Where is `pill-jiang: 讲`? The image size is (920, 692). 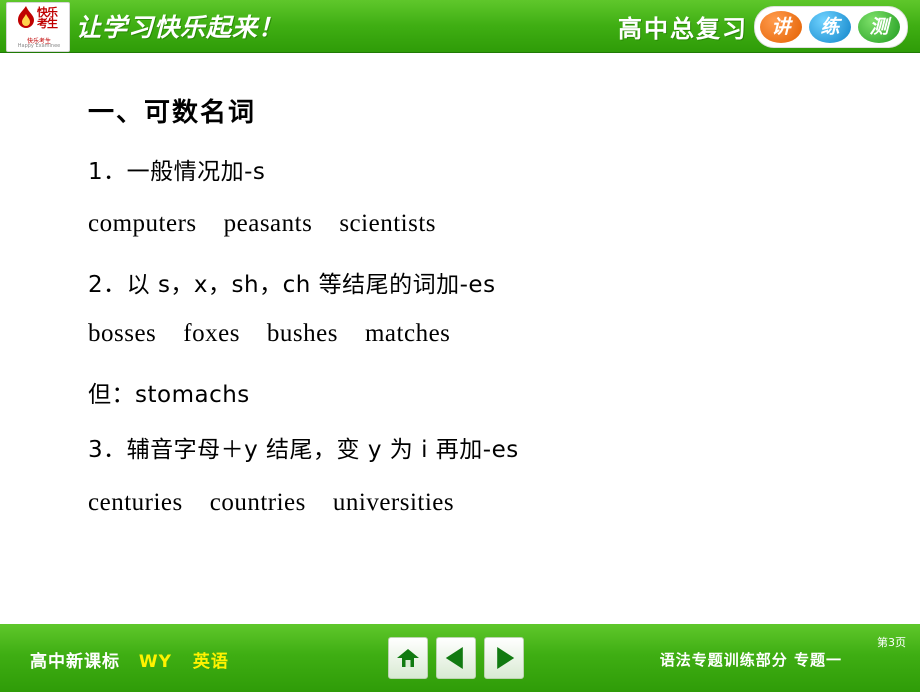
pill-jiang: 讲 is located at coordinates (781, 27).